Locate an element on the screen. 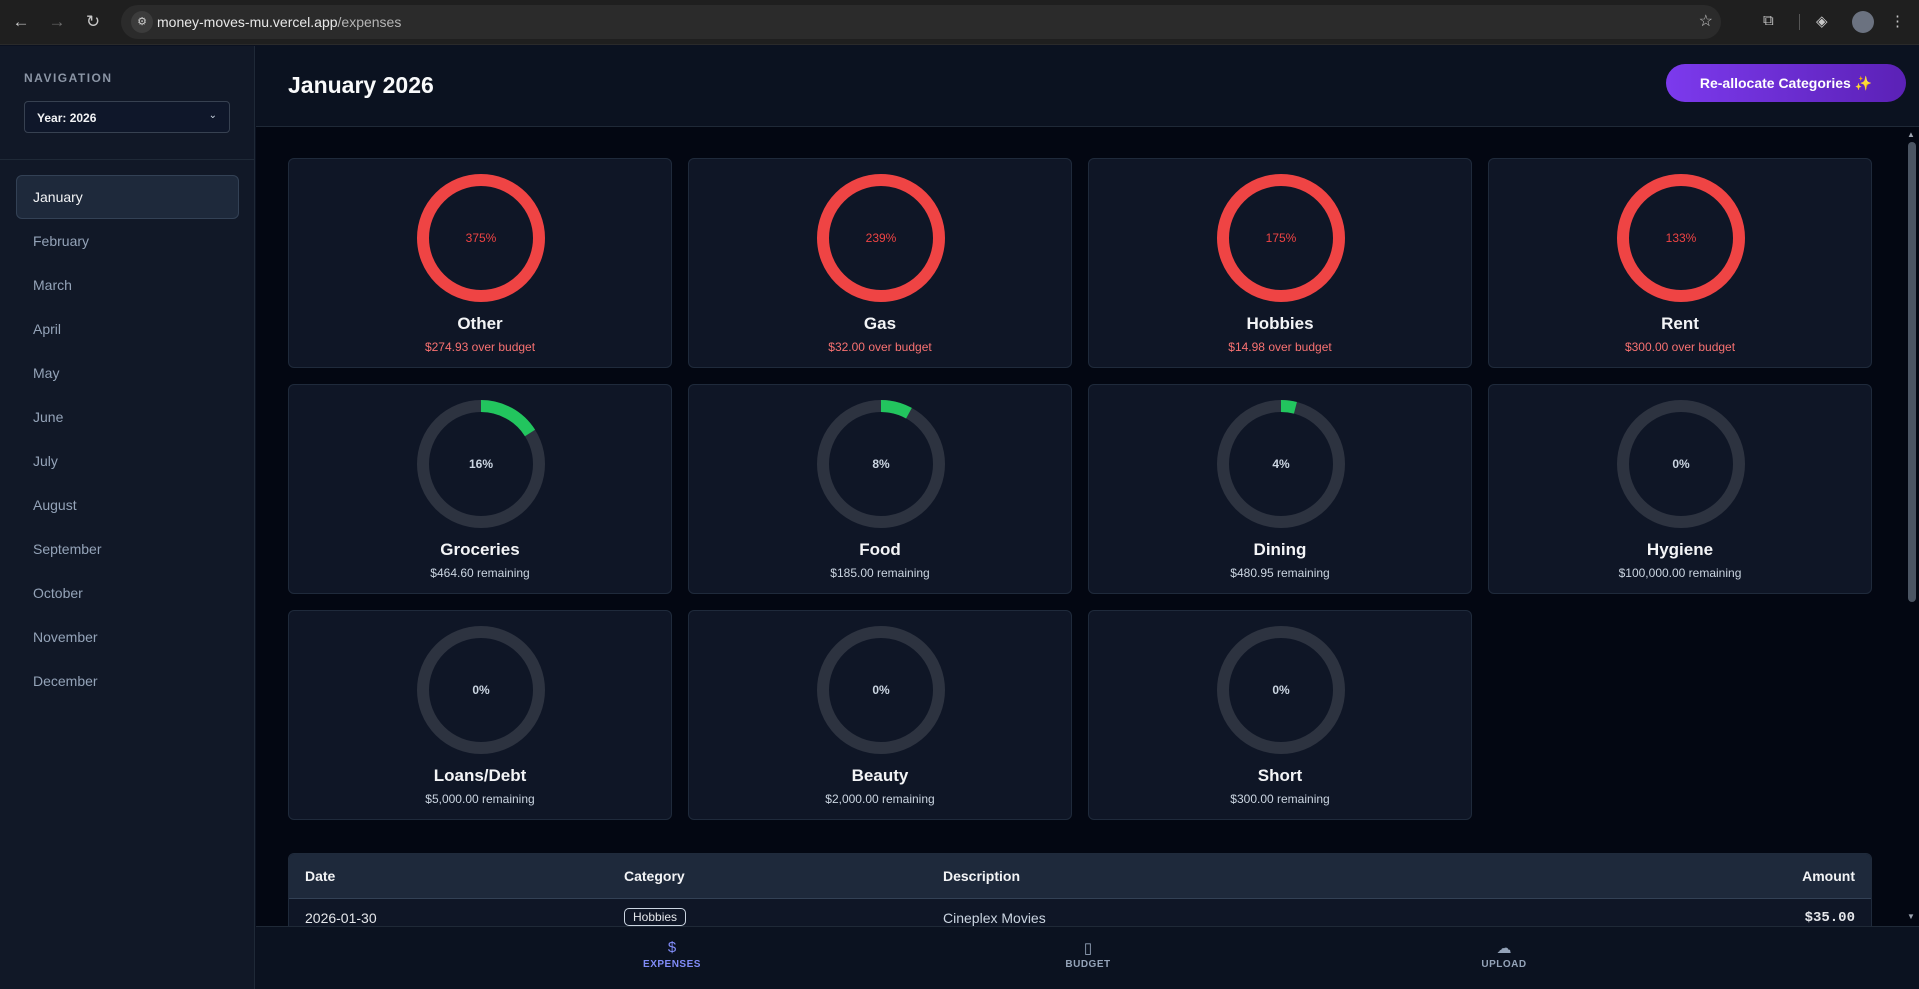 Image resolution: width=1919 pixels, height=989 pixels. bookmark-star-icon: ☆ is located at coordinates (1706, 21).